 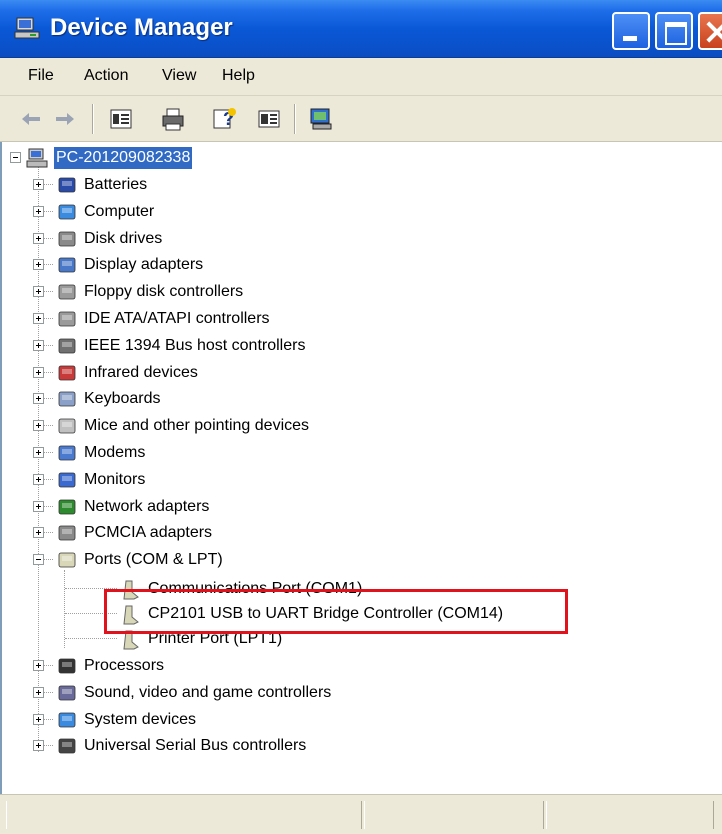 What do you see at coordinates (67, 399) in the screenshot?
I see `keyboard-icon` at bounding box center [67, 399].